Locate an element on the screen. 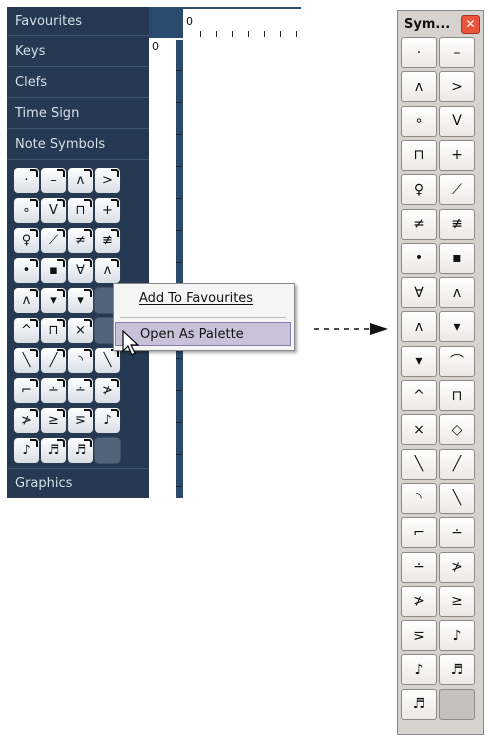 The height and width of the screenshot is (737, 490). palette-symbol-button: ◇ is located at coordinates (457, 430).